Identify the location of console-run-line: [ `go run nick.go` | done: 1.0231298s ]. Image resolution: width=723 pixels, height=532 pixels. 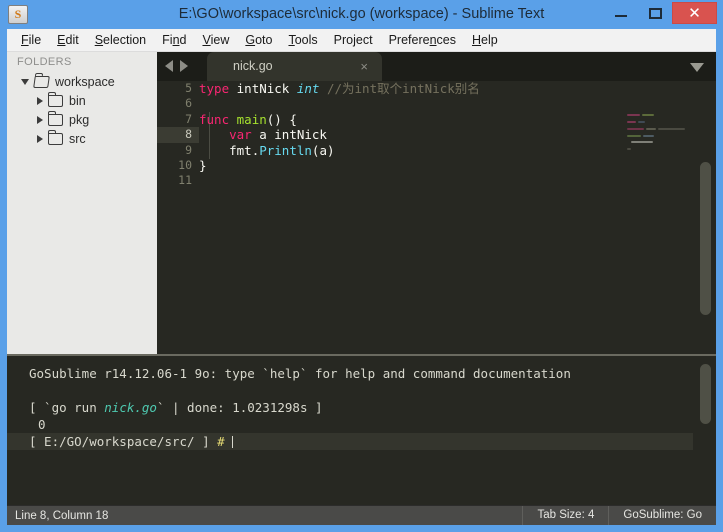
(359, 407).